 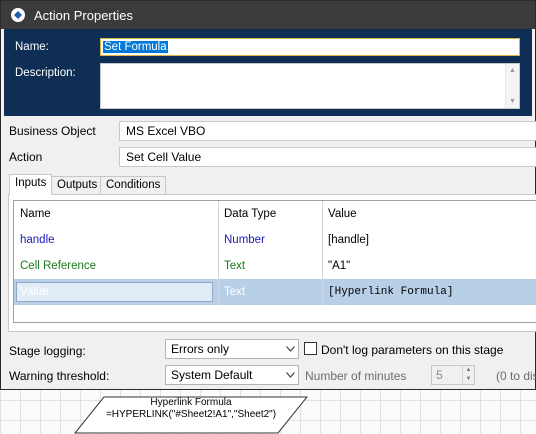 I want to click on minutes-hint: (0 to disa, so click(x=516, y=376).